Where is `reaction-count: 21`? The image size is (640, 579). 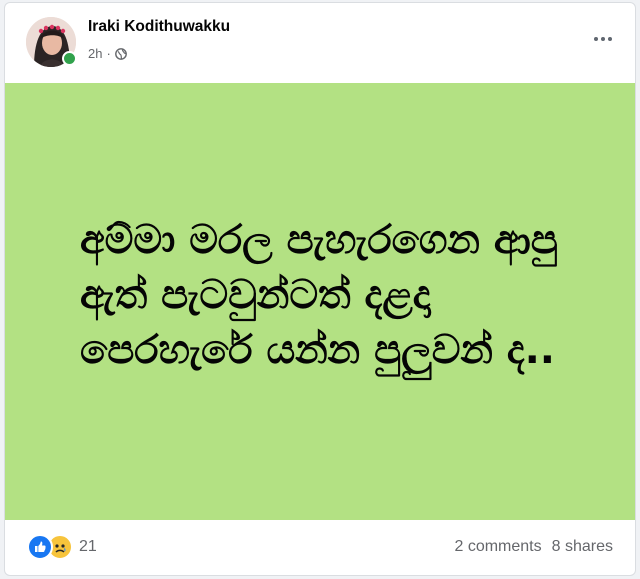 reaction-count: 21 is located at coordinates (88, 546).